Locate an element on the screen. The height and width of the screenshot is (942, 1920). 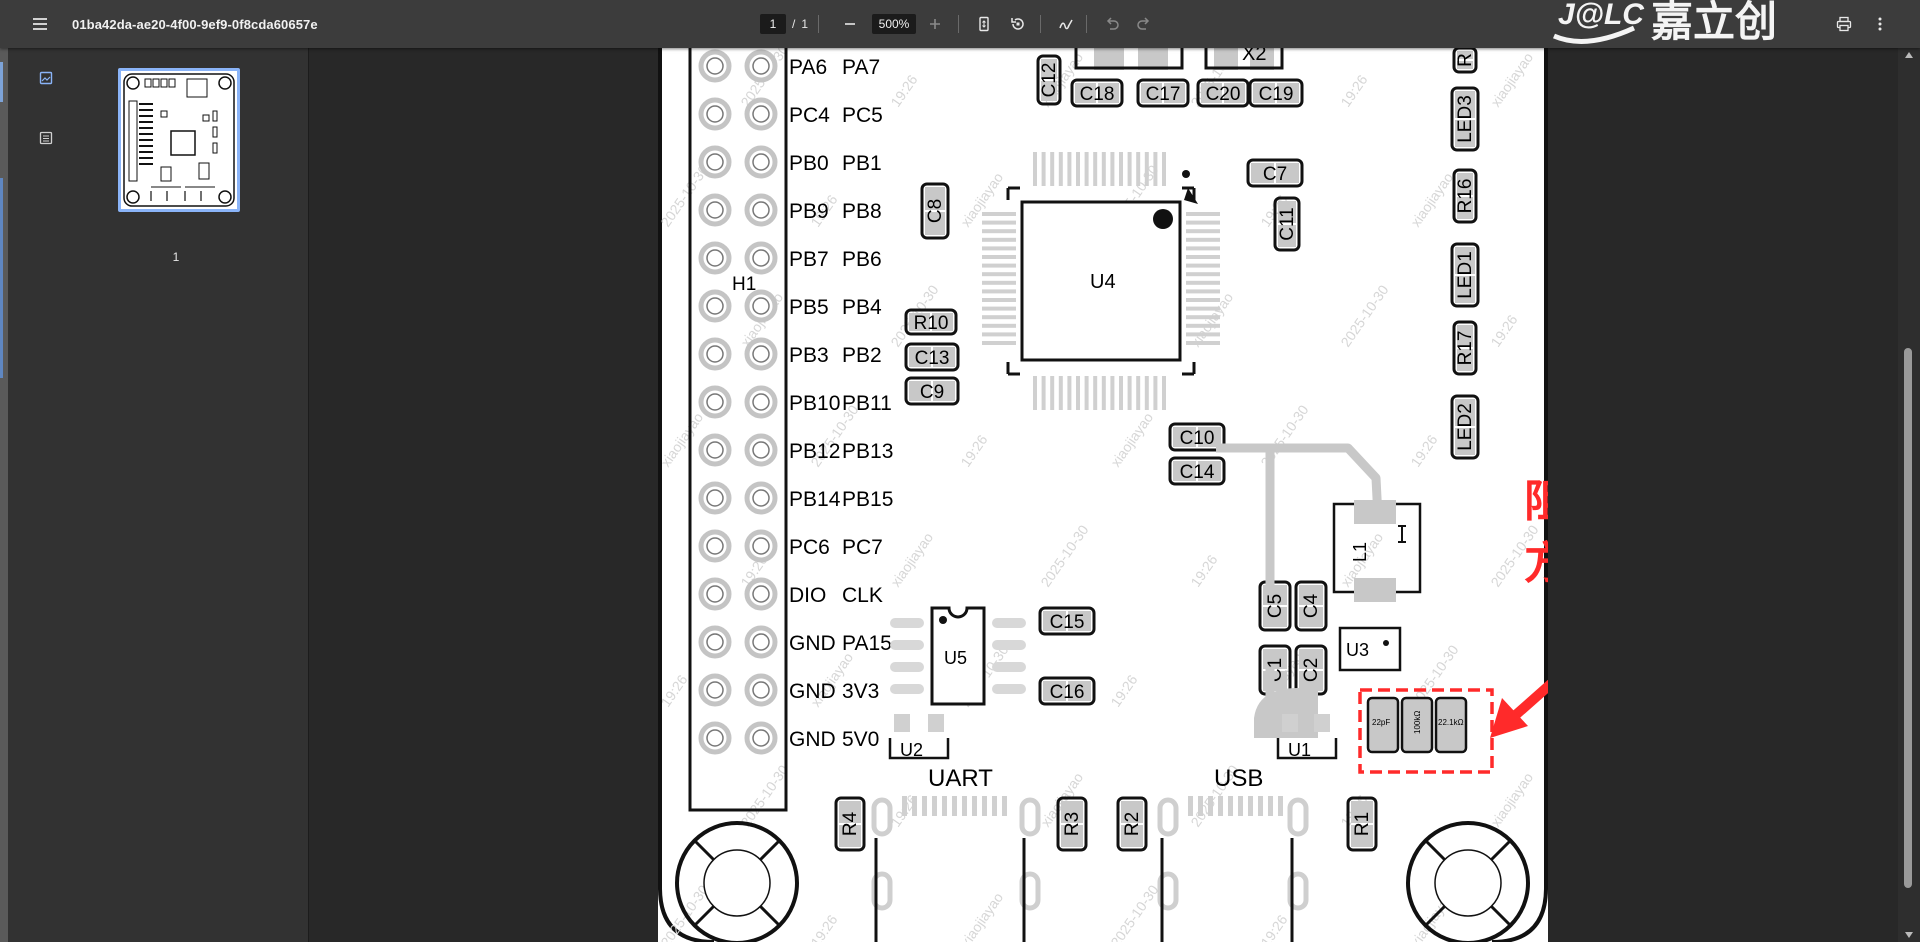
vertical-scrollbar is located at coordinates (1909, 495).